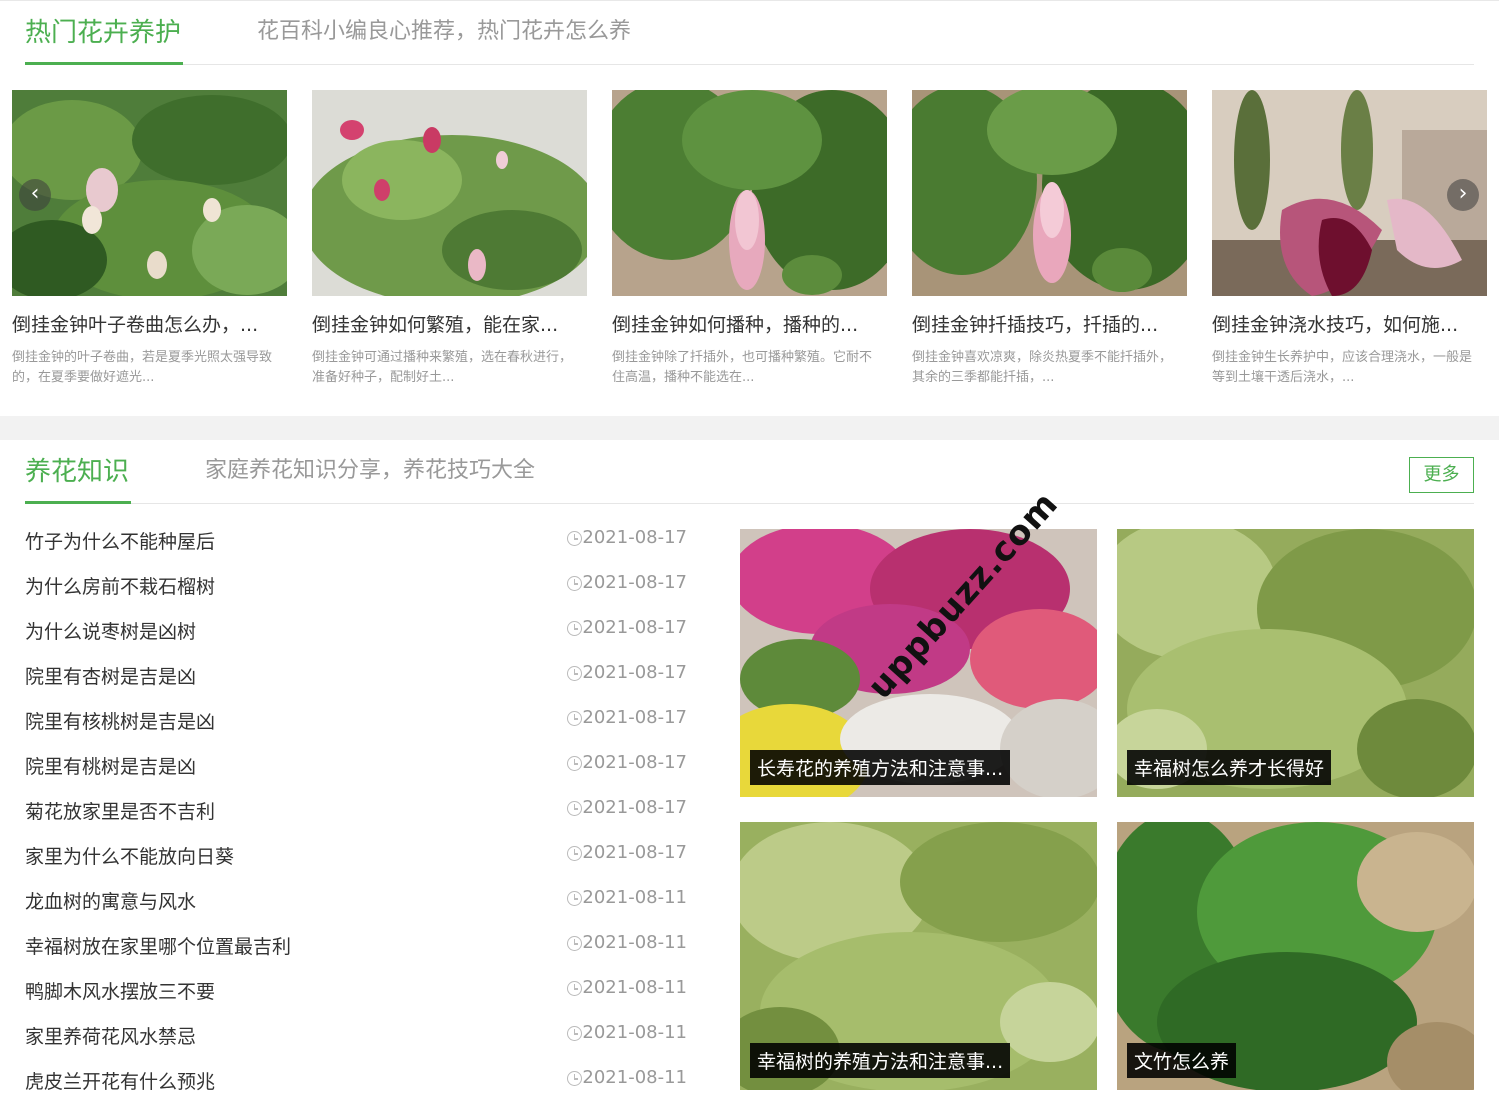 This screenshot has height=1117, width=1499. I want to click on list-item: 院里有核桃树是吉是凶 2021-08-17, so click(357, 719).